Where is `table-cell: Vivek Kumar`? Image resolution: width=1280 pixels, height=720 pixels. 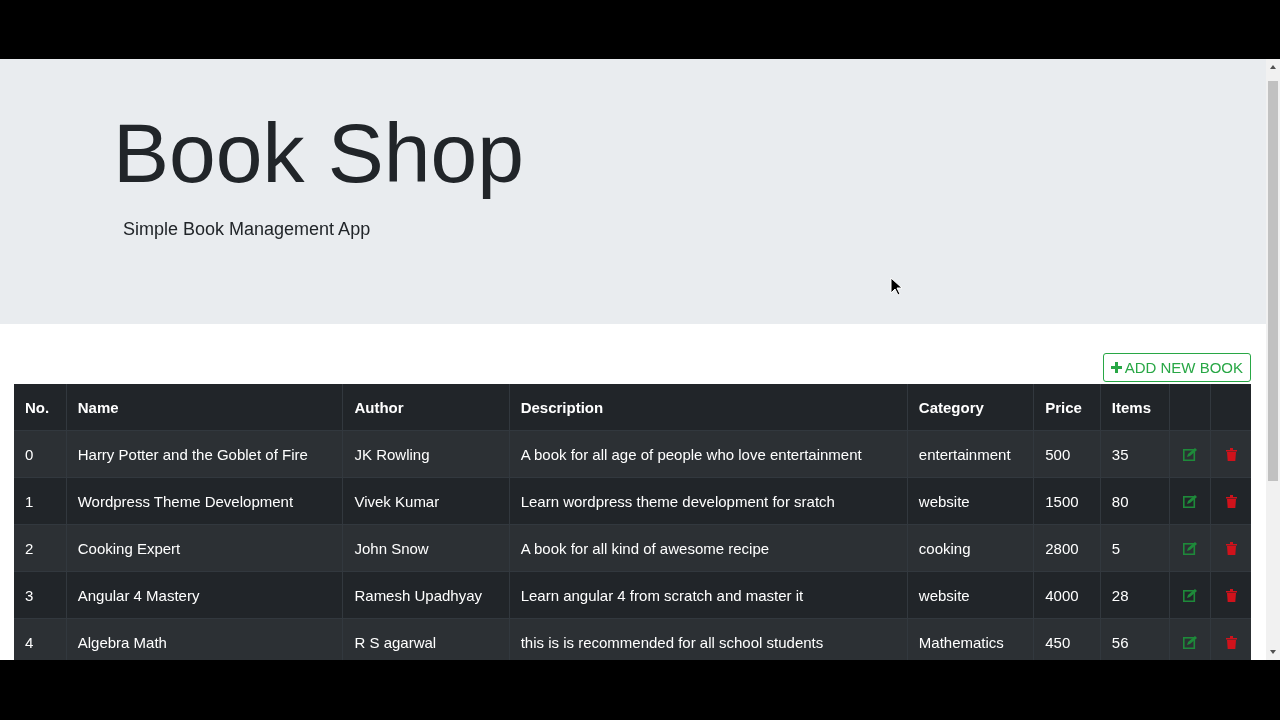
table-cell: Vivek Kumar is located at coordinates (426, 501).